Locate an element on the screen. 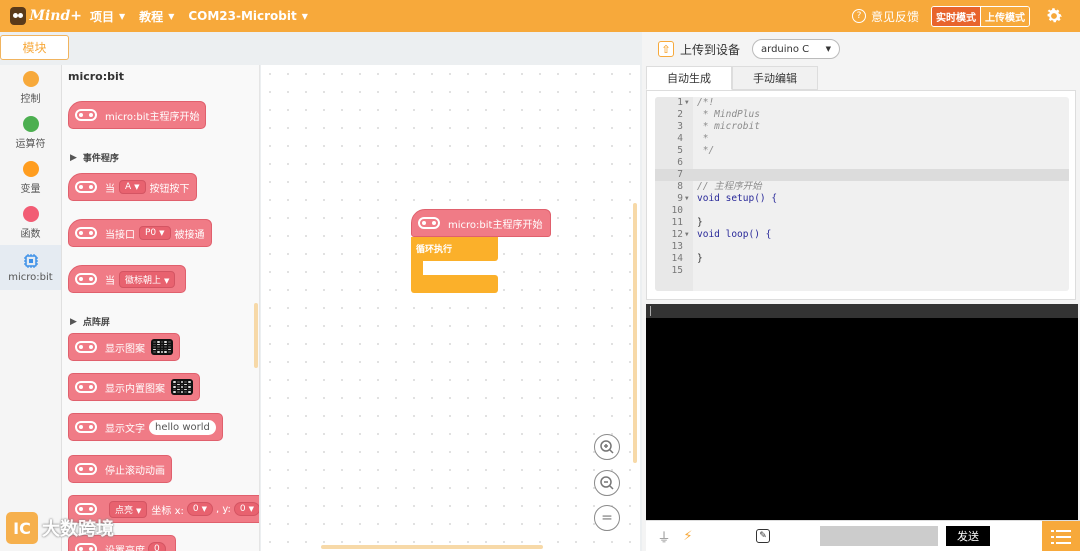 This screenshot has height=551, width=1080. block-when-button: 当 A ▼ 按钮按下 is located at coordinates (132, 187).